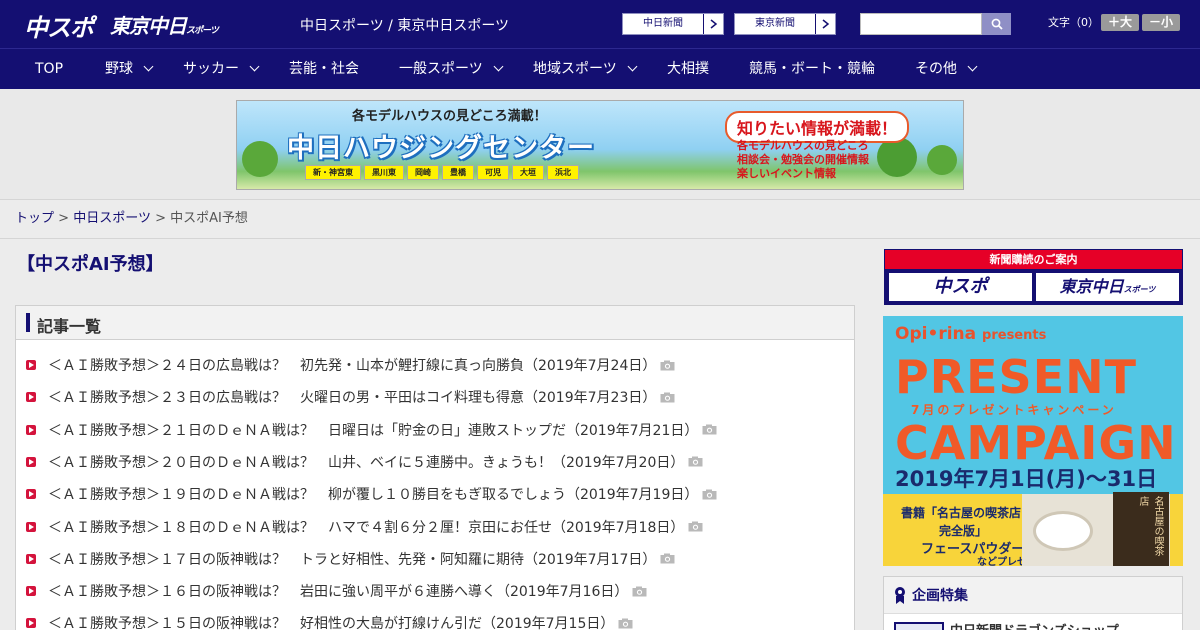 This screenshot has height=630, width=1200. What do you see at coordinates (936, 334) in the screenshot?
I see `promo-brand-name: Opi•rina` at bounding box center [936, 334].